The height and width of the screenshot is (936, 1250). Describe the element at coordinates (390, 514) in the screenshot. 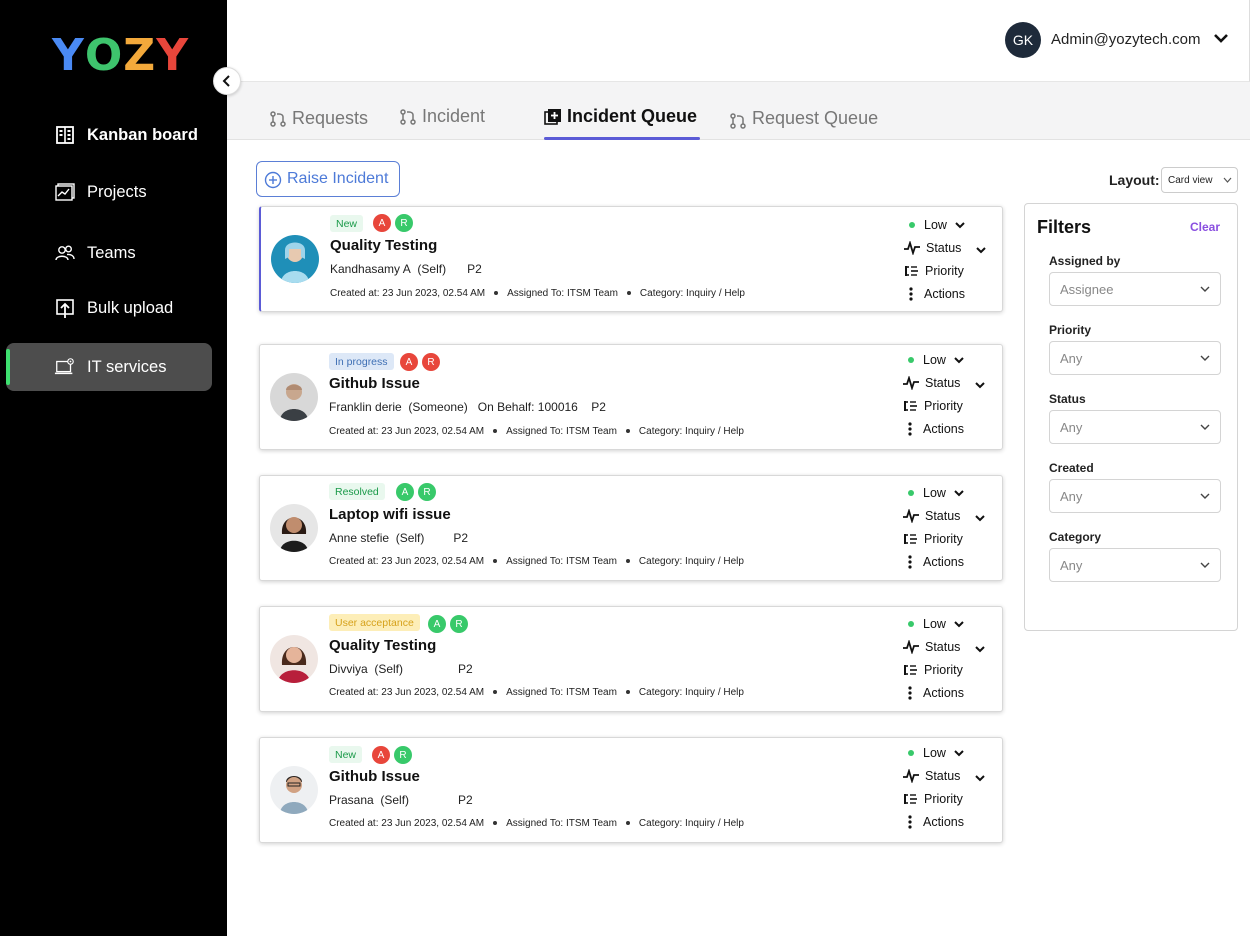

I see `card-title: Laptop wifi issue` at that location.